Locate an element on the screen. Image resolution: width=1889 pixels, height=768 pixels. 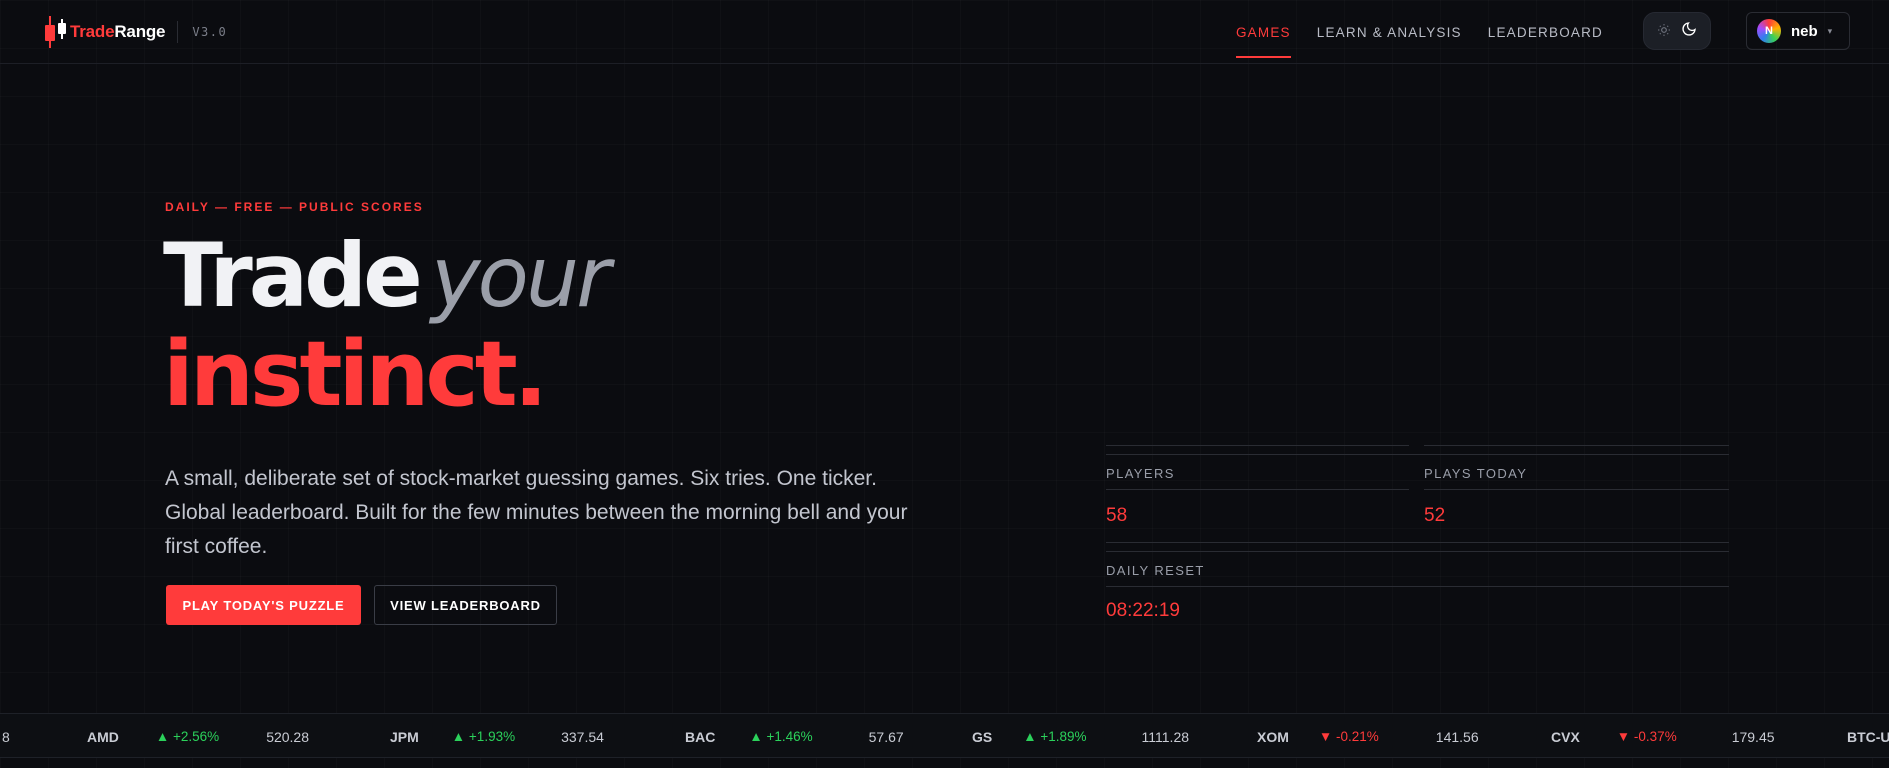
ticker-price: 1111.28 is located at coordinates (1165, 736).